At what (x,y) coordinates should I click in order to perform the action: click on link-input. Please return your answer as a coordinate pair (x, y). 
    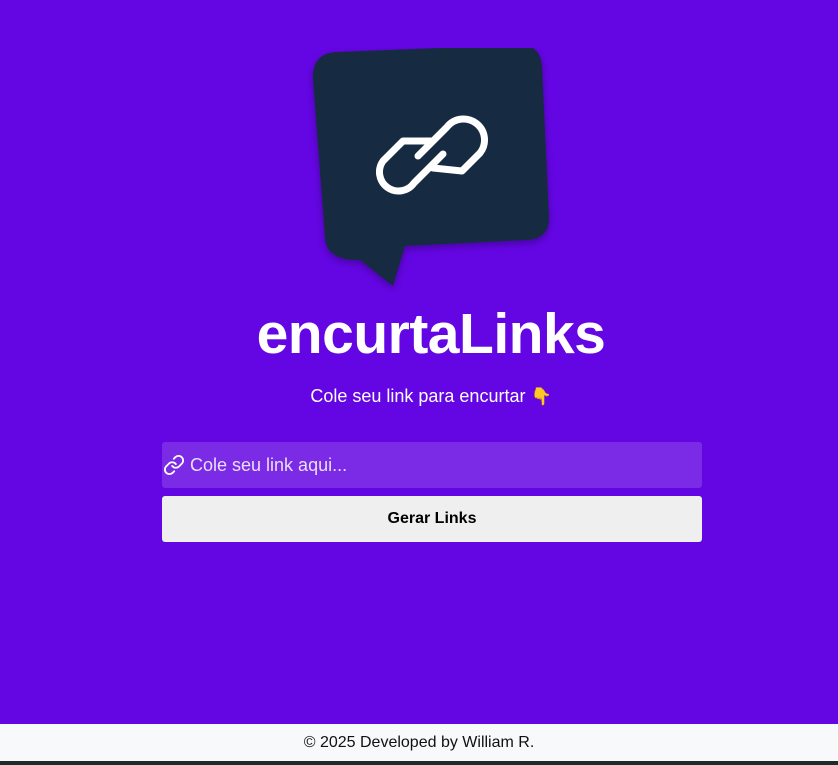
    Looking at the image, I should click on (440, 465).